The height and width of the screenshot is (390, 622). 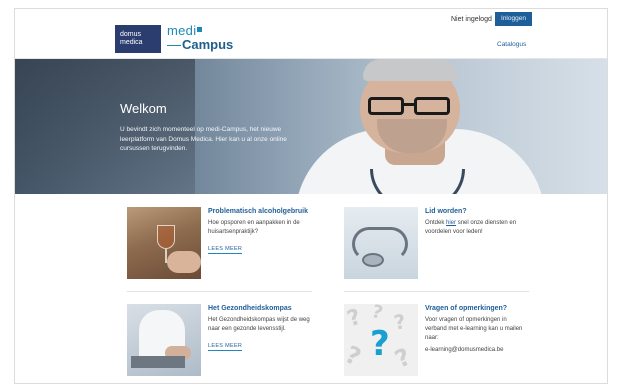 I want to click on stethoscope-icon, so click(x=417, y=181).